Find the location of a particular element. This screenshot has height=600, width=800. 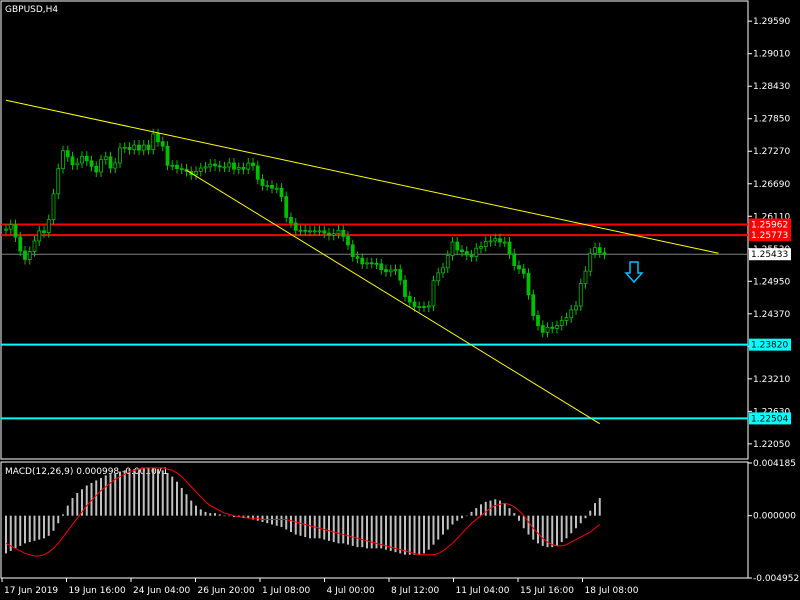

price-tick-label: 1.28430 is located at coordinates (771, 87).